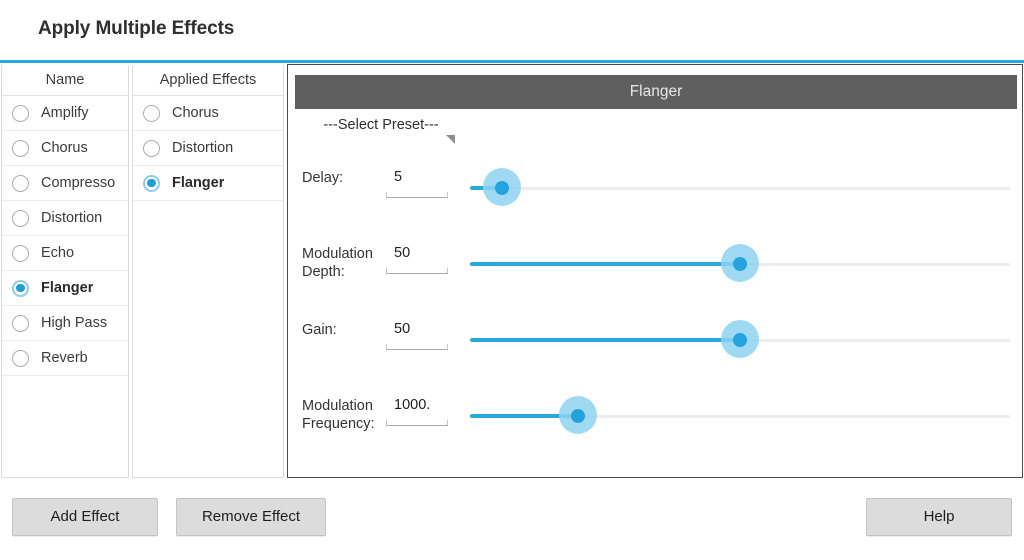  What do you see at coordinates (208, 80) in the screenshot?
I see `applied-effects-list-header: Applied Effects` at bounding box center [208, 80].